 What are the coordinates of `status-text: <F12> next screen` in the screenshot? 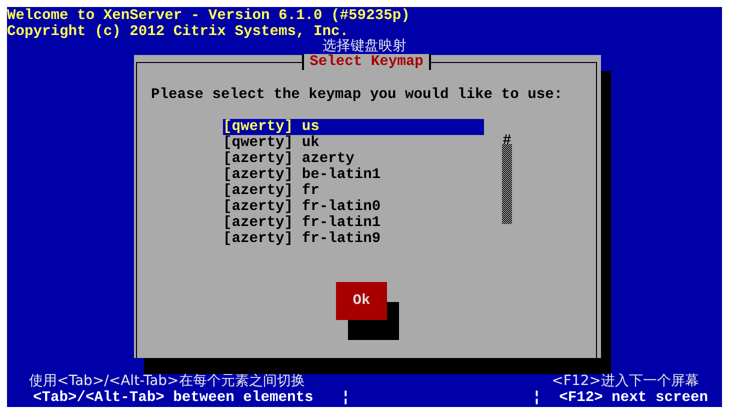 It's located at (633, 398).